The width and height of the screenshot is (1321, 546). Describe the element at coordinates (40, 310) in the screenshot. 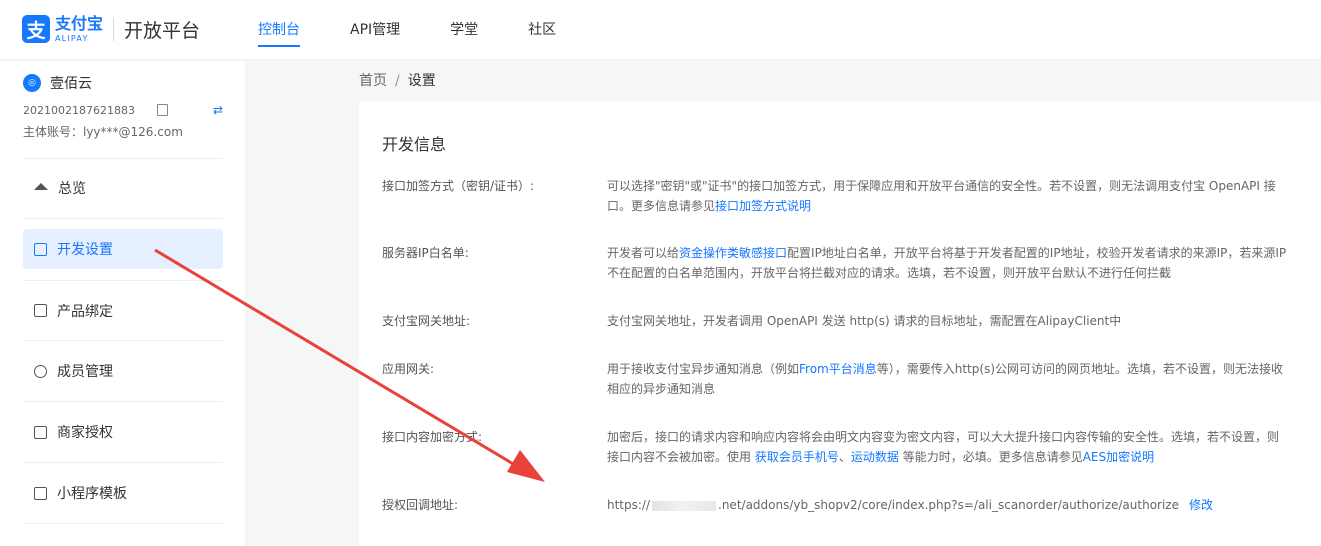

I see `product-icon` at that location.